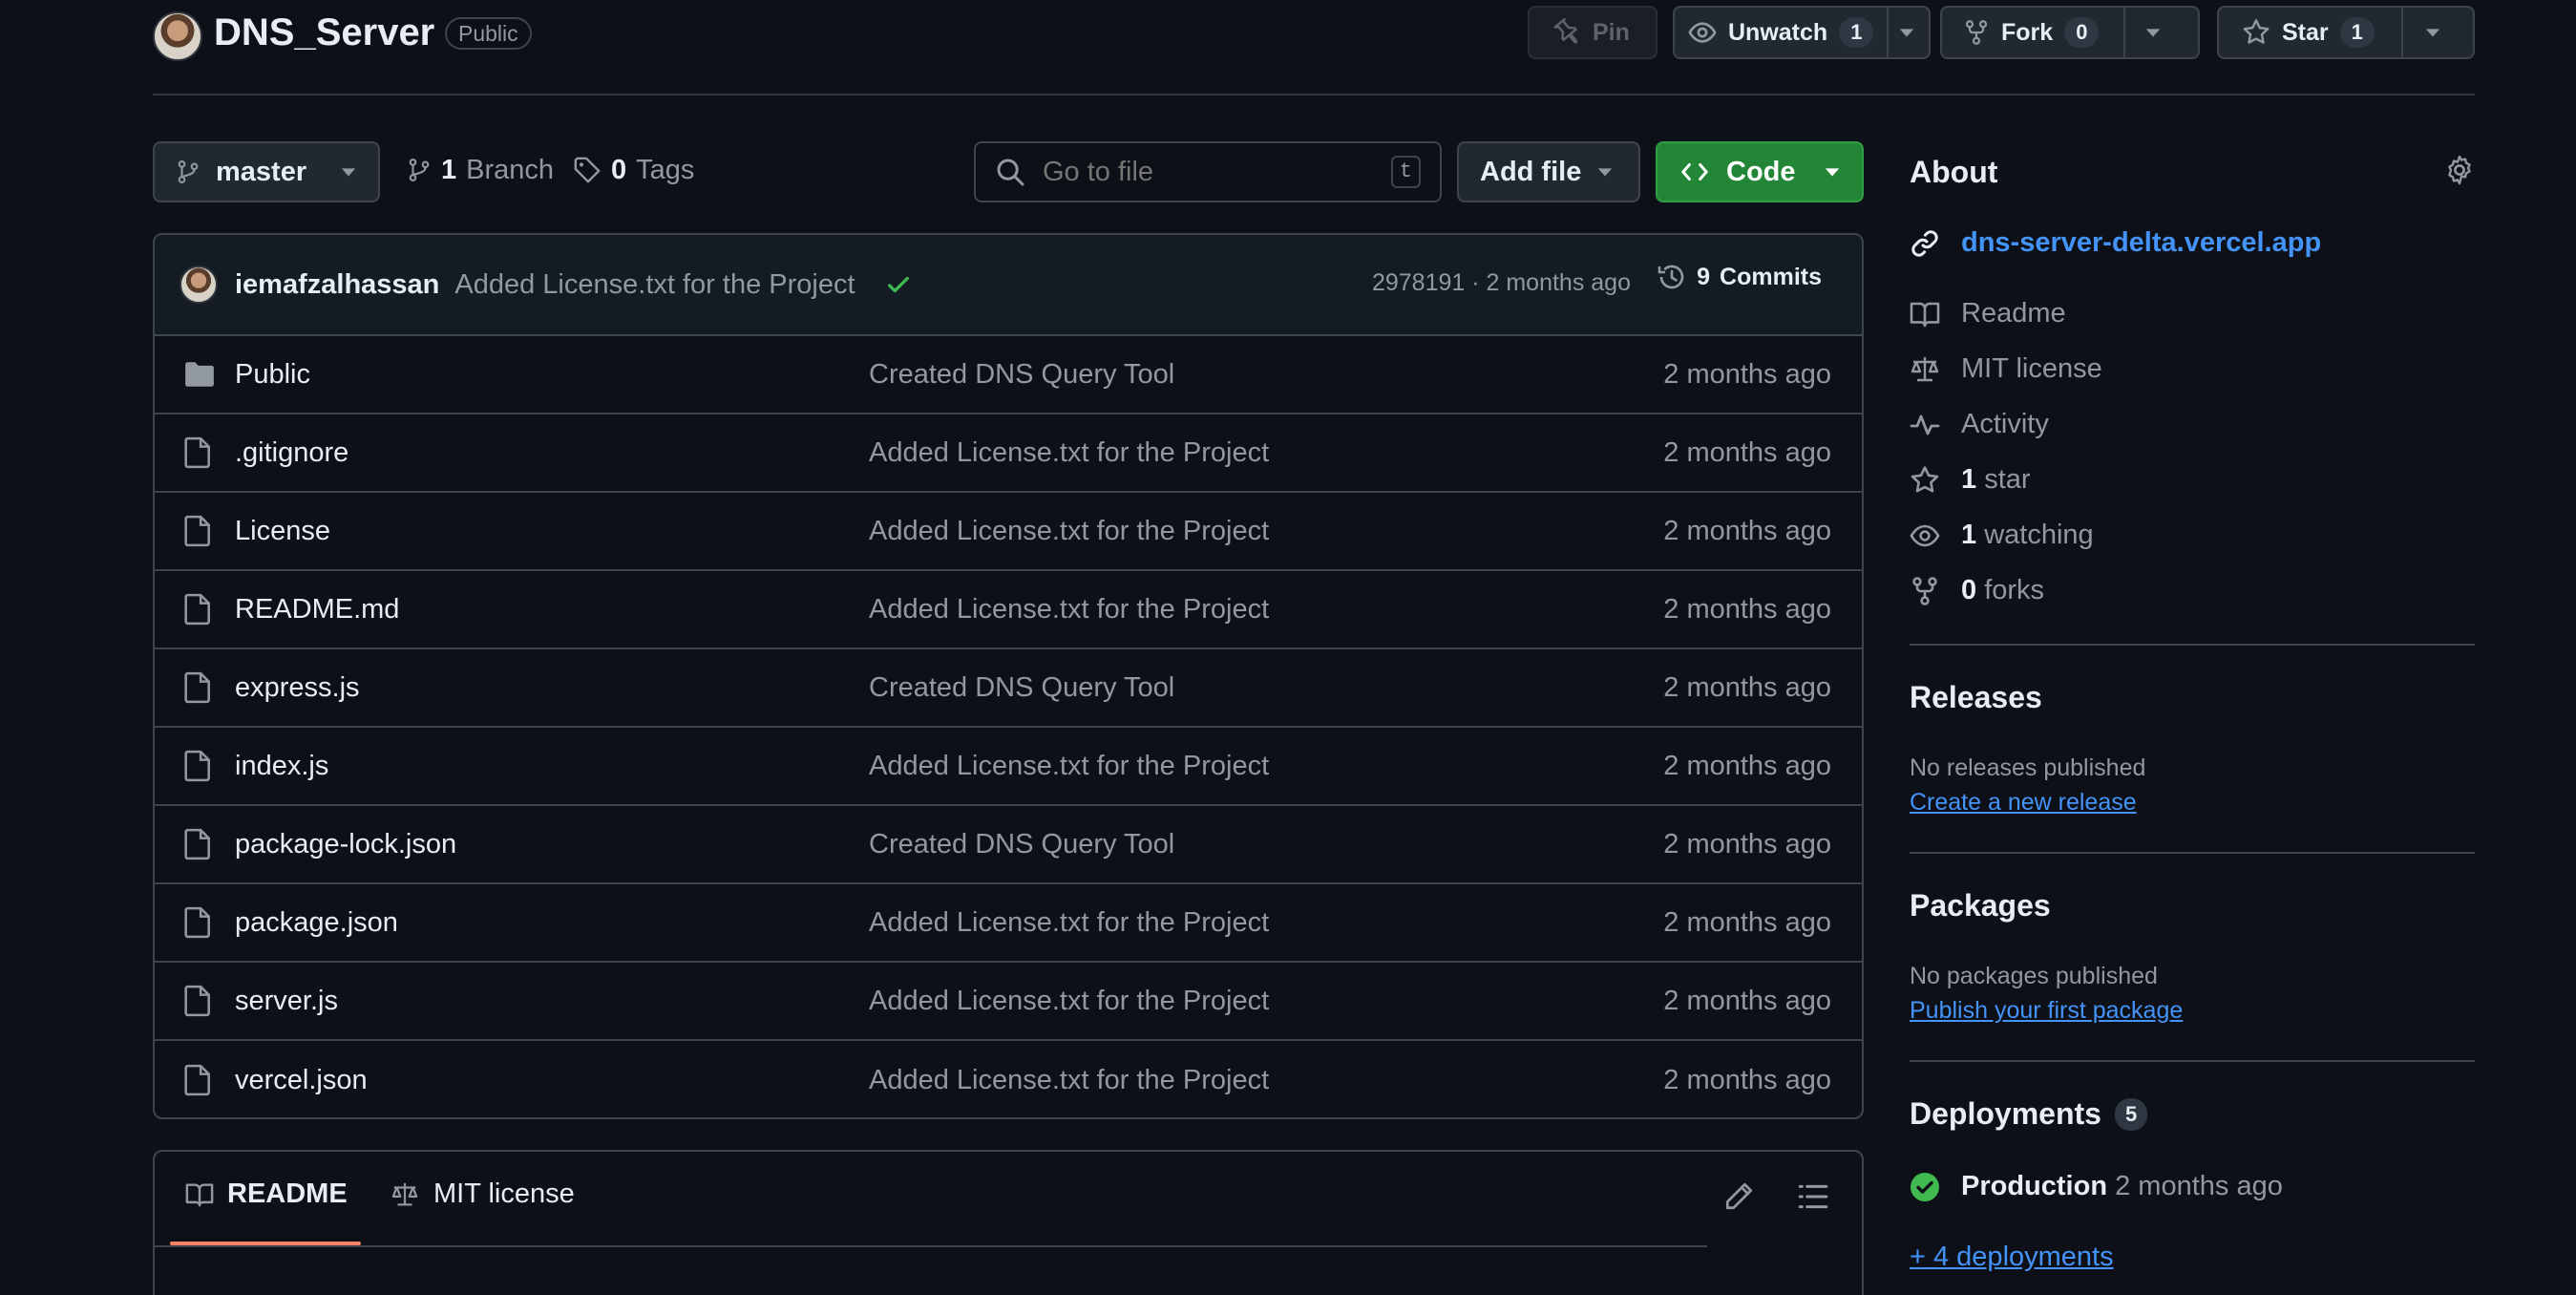 Image resolution: width=2576 pixels, height=1295 pixels. Describe the element at coordinates (488, 33) in the screenshot. I see `visibility-badge: Public` at that location.